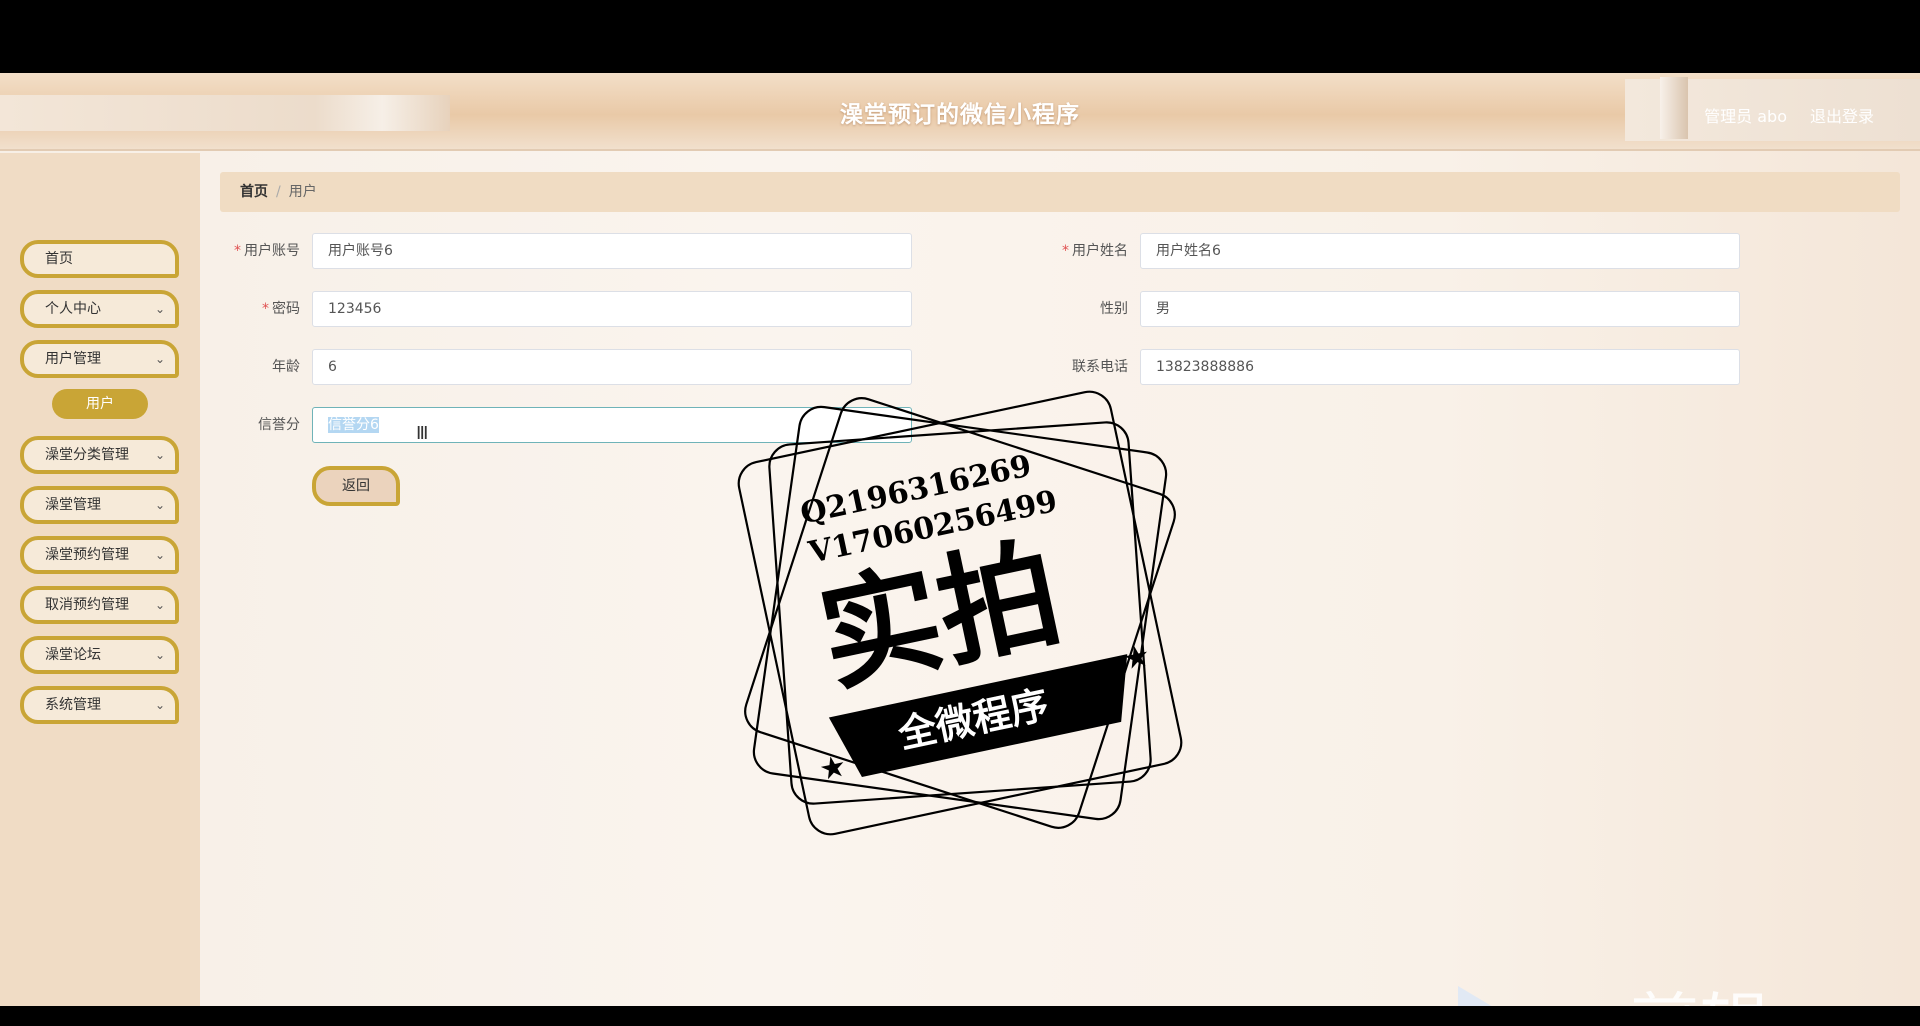  I want to click on account-label: * 用户账号, so click(267, 251).